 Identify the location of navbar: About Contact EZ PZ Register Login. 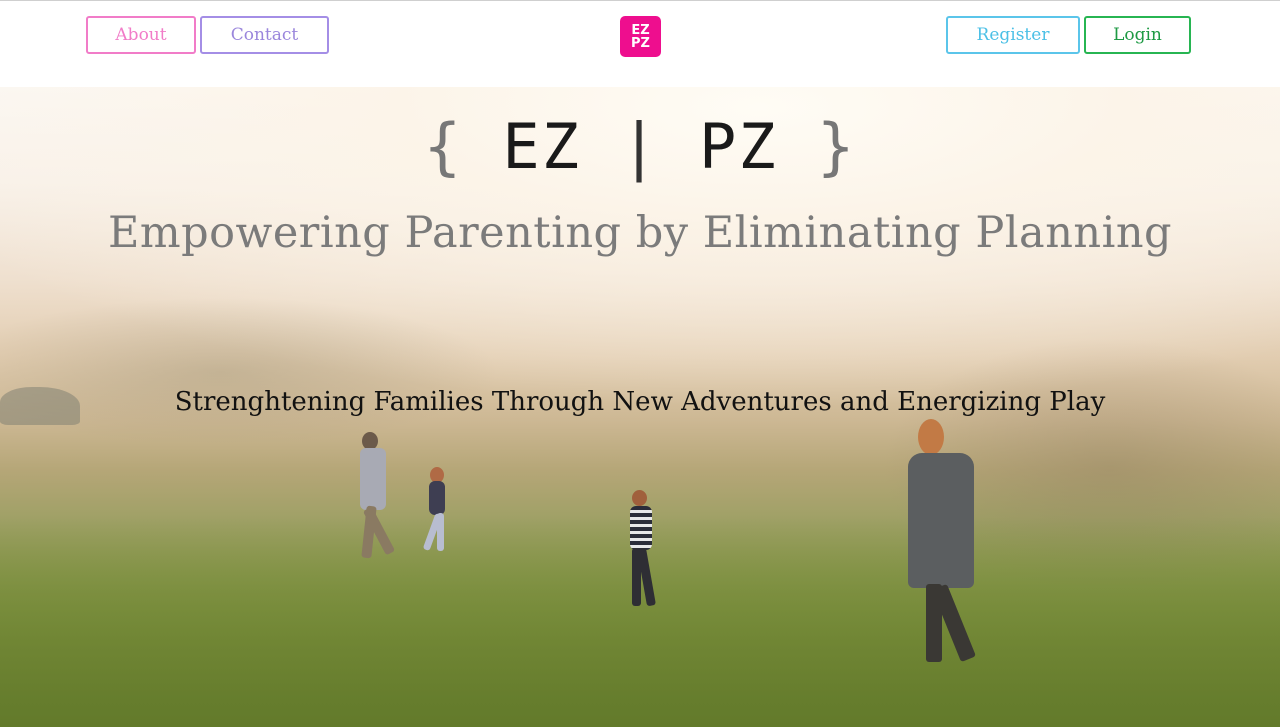
(640, 43).